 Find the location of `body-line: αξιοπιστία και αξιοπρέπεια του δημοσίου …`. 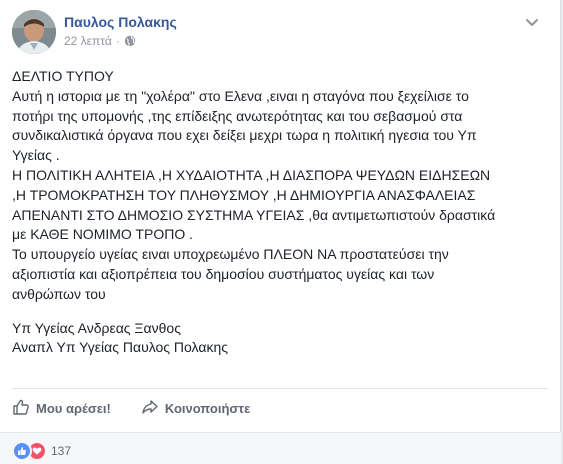

body-line: αξιοπιστία και αξιοπρέπεια του δημοσίου … is located at coordinates (223, 273).